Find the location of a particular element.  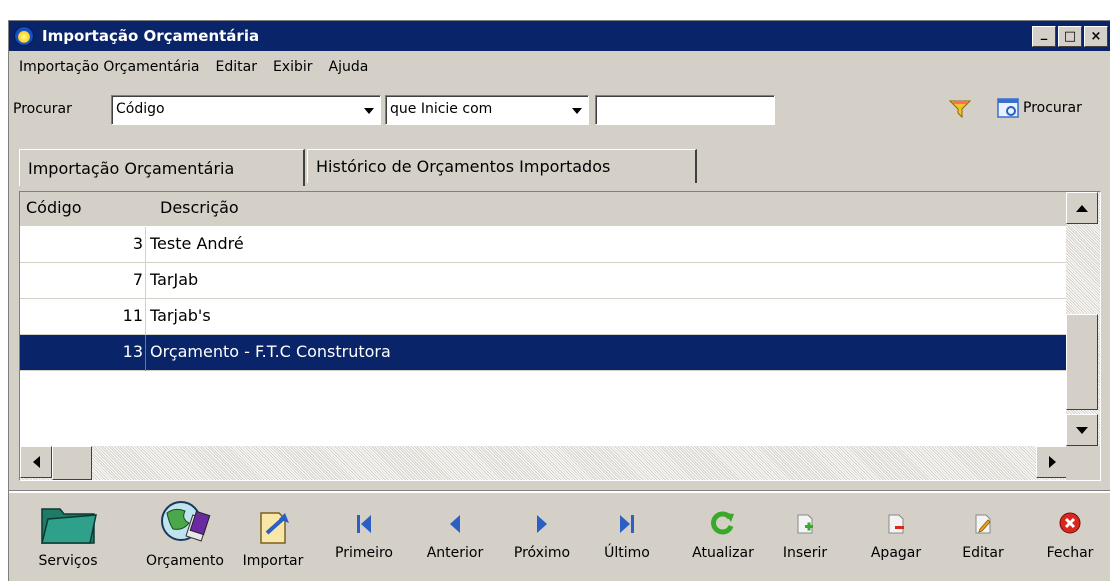

scroll-up-button is located at coordinates (1082, 208).